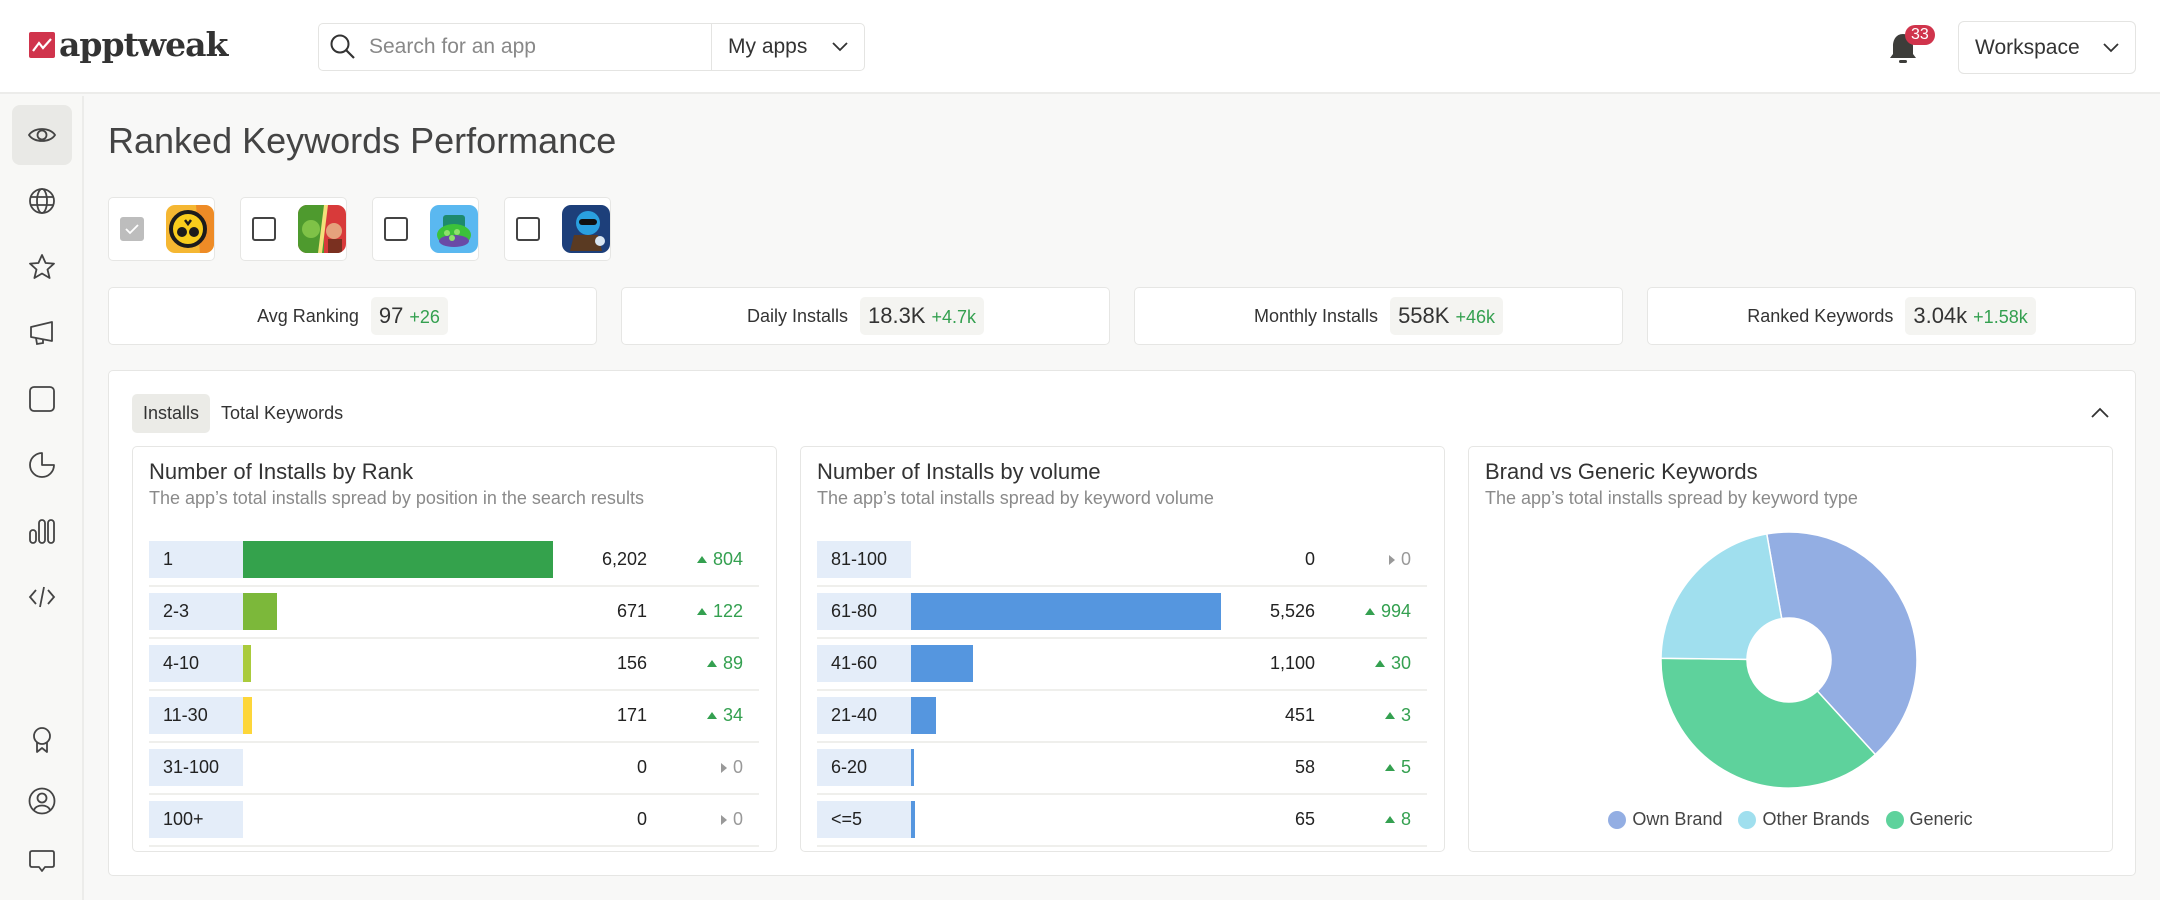 This screenshot has width=2160, height=900. Describe the element at coordinates (586, 229) in the screenshot. I see `ninja-game-app-icon` at that location.